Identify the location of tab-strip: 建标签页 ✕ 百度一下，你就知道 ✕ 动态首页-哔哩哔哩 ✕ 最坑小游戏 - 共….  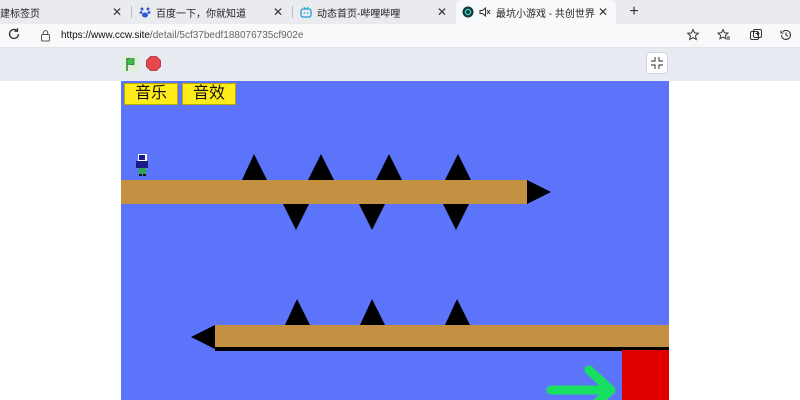
(400, 12).